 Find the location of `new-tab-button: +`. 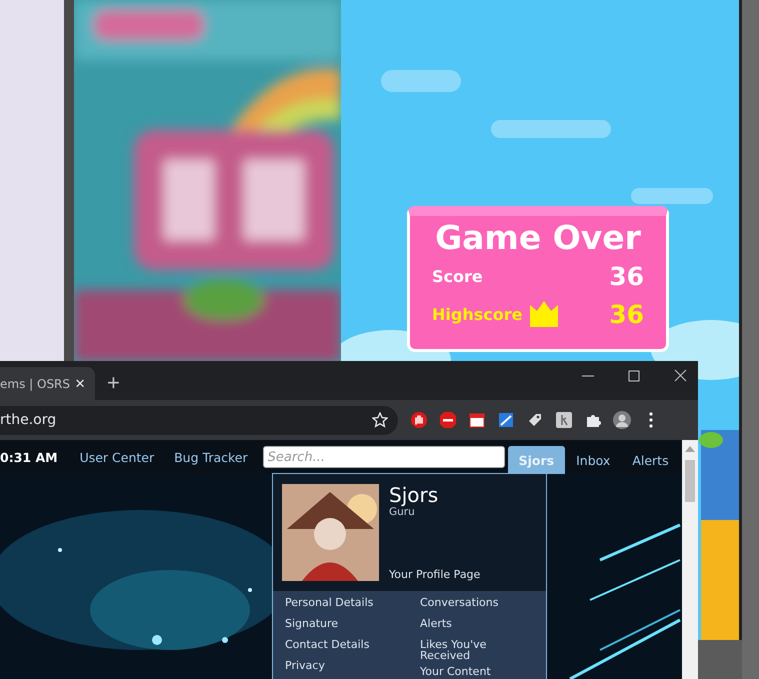

new-tab-button: + is located at coordinates (113, 383).